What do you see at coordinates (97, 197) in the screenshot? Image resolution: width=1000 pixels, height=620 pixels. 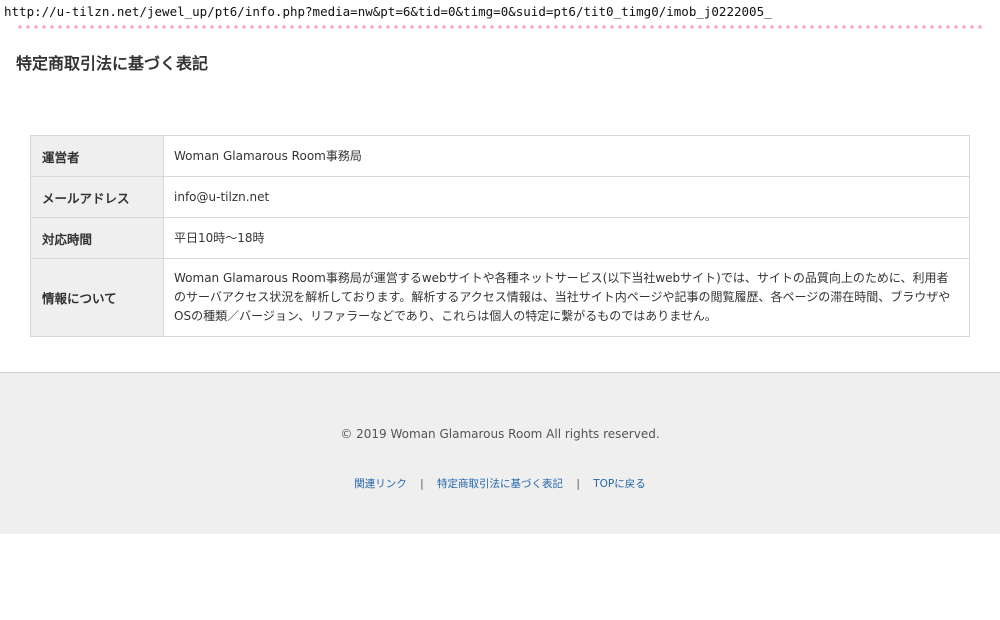 I see `row-label-email: メールアドレス` at bounding box center [97, 197].